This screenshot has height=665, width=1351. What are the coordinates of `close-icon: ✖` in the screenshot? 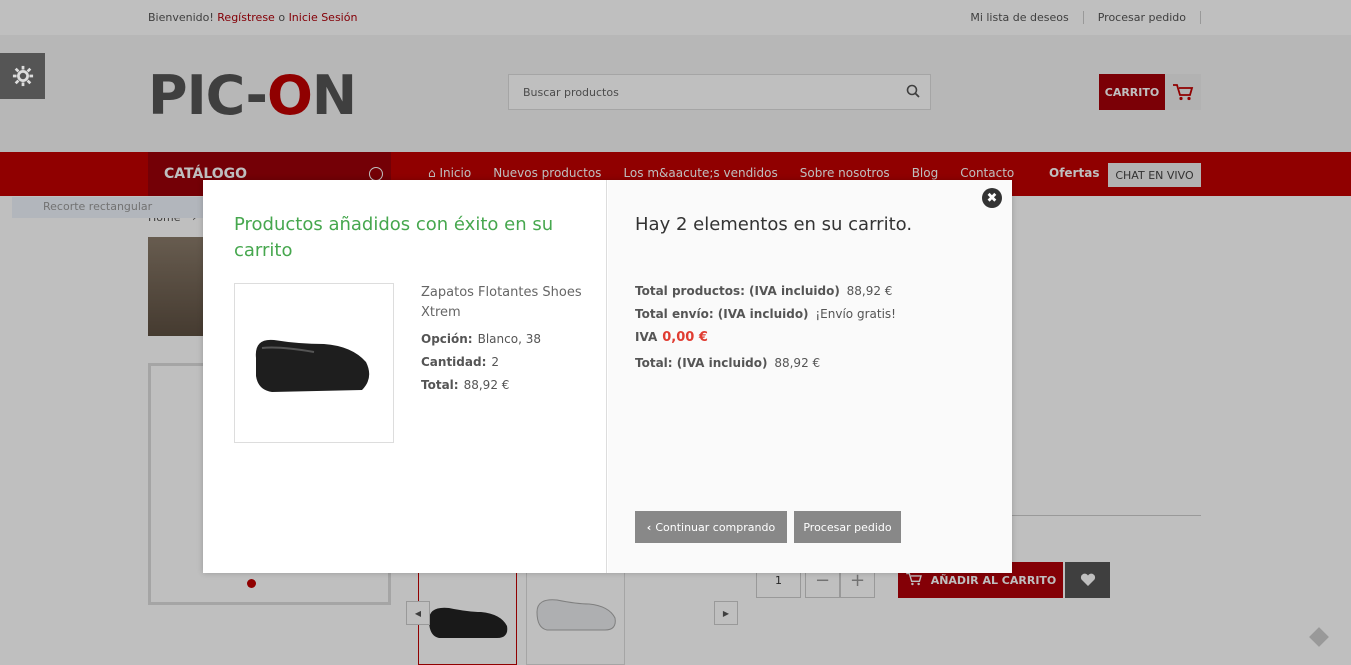 It's located at (992, 198).